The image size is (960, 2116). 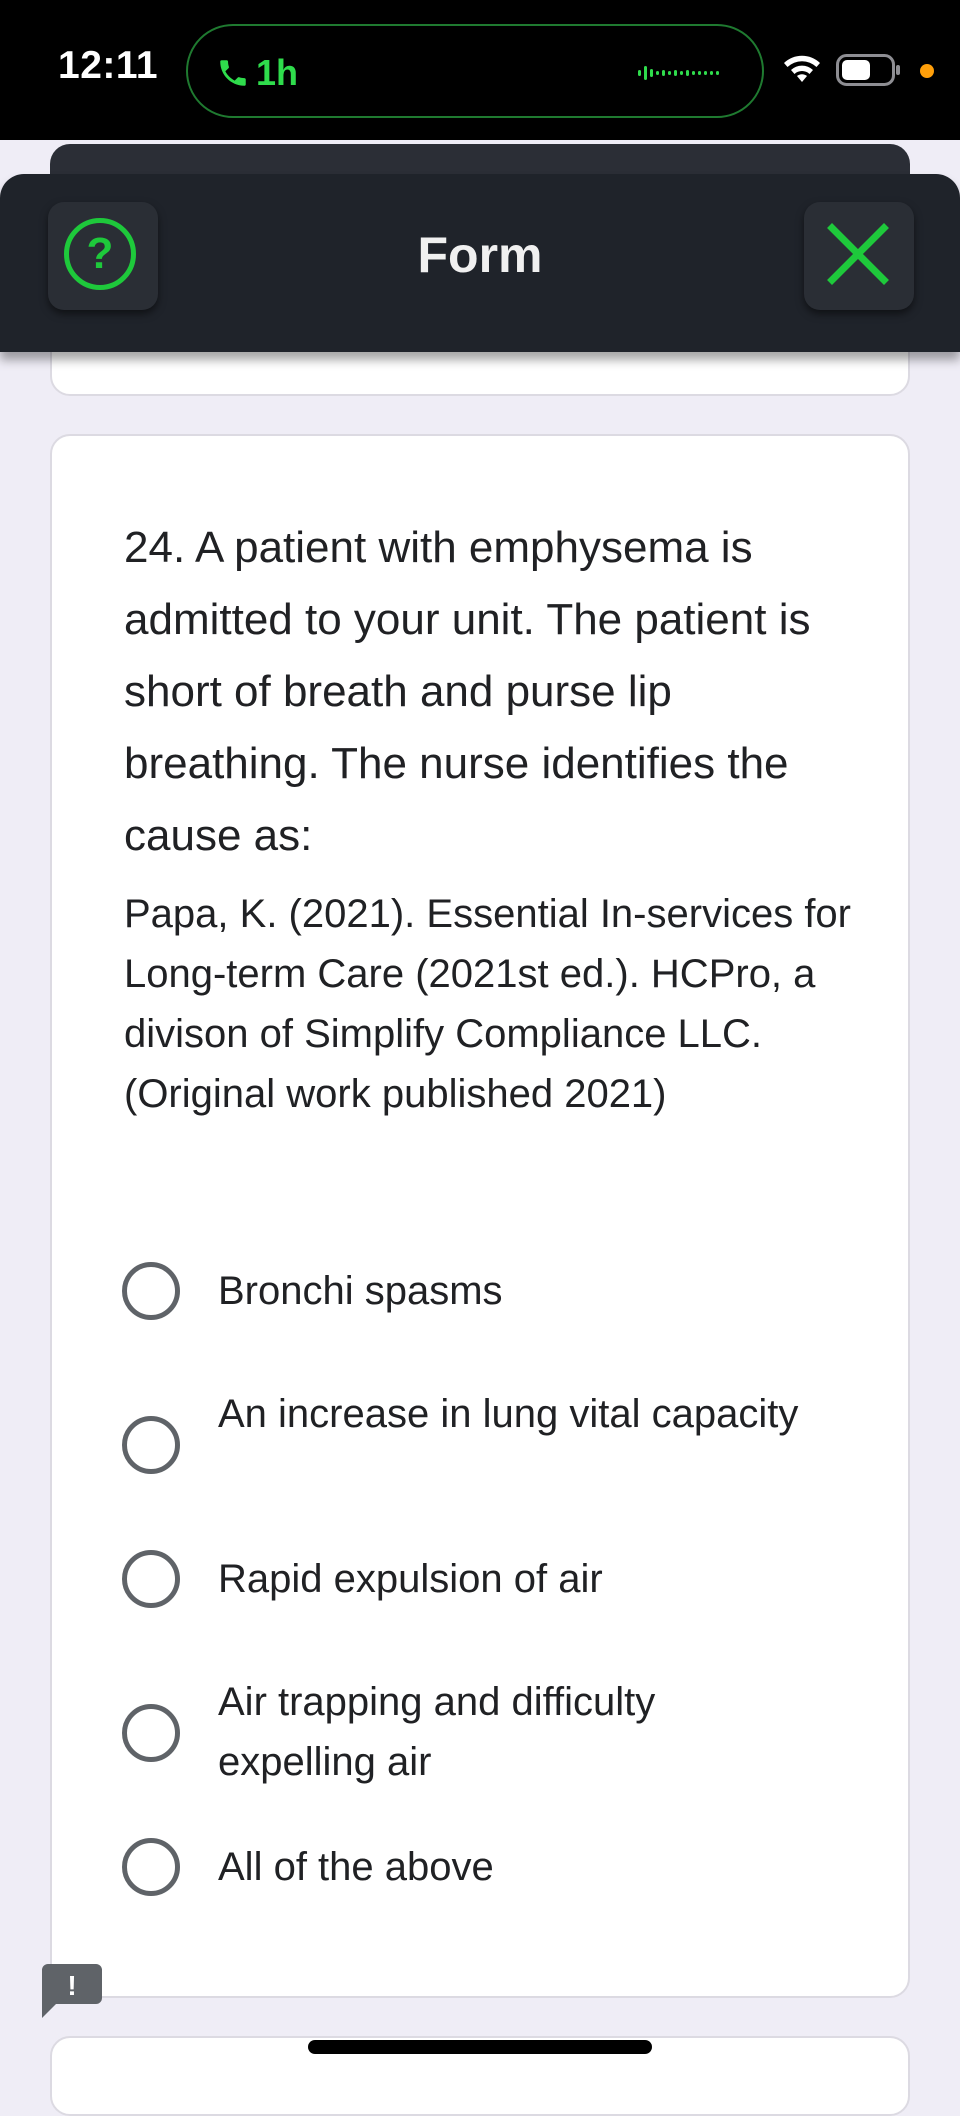 I want to click on feedback-icon-label: !, so click(x=71, y=1985).